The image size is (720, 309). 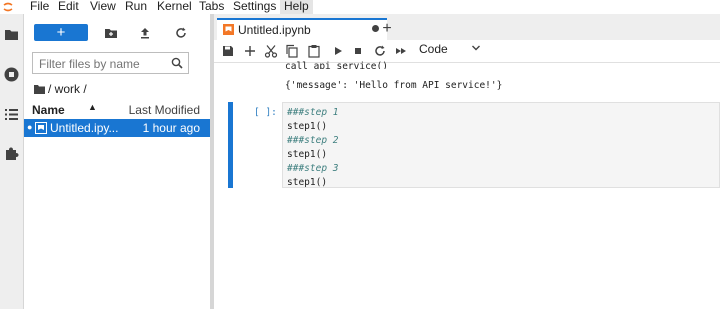 What do you see at coordinates (177, 63) in the screenshot?
I see `search-icon` at bounding box center [177, 63].